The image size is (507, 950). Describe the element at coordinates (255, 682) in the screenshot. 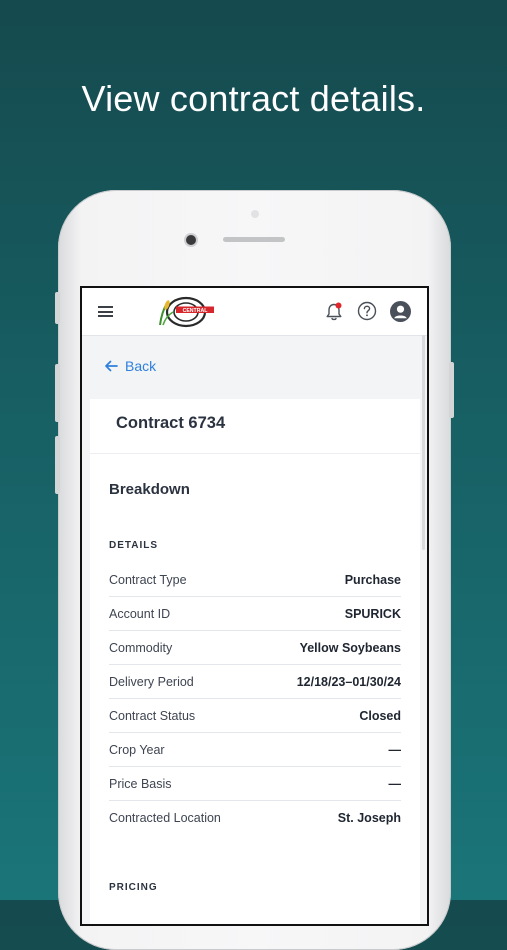

I see `detail-row-delivery-period: Delivery Period 12/18/23–01/30/24` at that location.